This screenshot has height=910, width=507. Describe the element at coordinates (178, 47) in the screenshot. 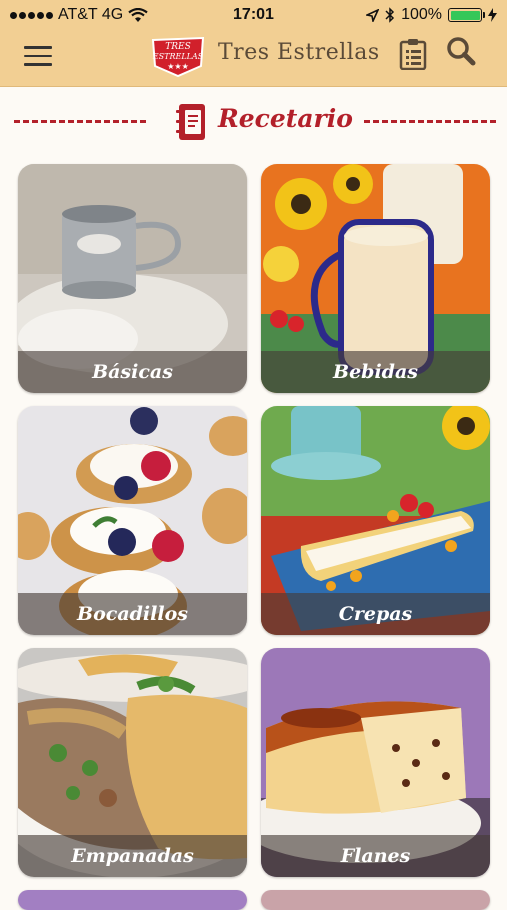

I see `logo-text-line1: TRES` at that location.